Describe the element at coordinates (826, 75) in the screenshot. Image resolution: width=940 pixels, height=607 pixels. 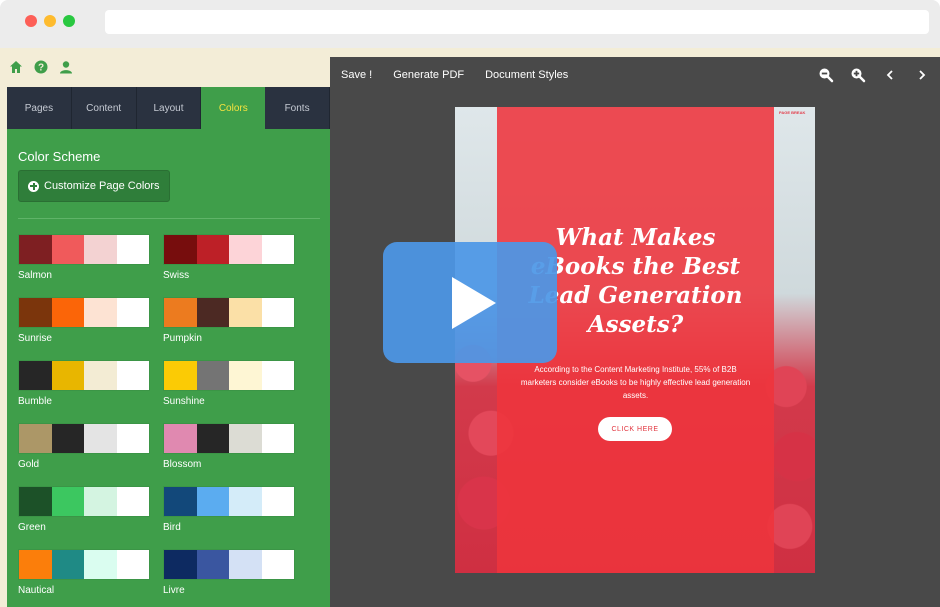
I see `zoom-out-icon` at that location.